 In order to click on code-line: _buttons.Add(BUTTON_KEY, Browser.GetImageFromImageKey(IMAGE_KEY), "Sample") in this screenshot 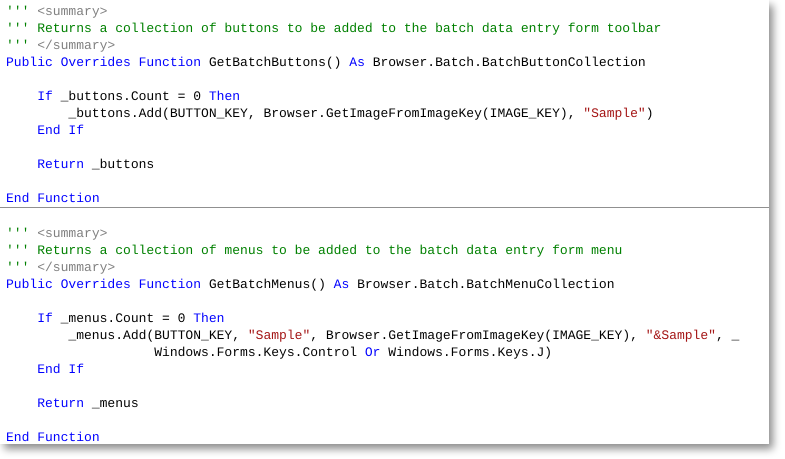, I will do `click(361, 113)`.